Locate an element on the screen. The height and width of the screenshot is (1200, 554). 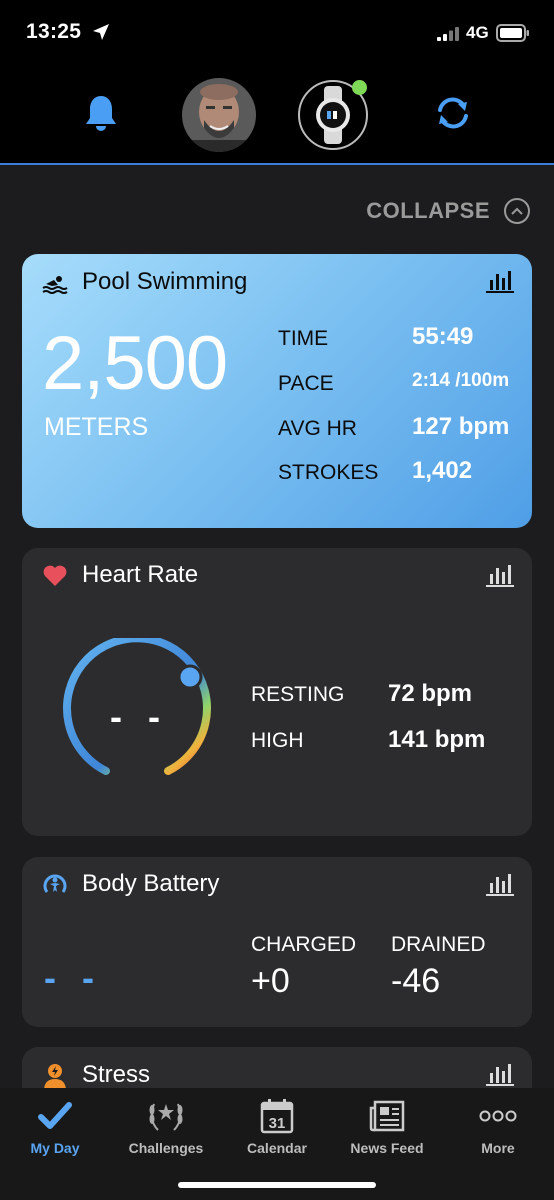
strokes-label: STROKES is located at coordinates (328, 472).